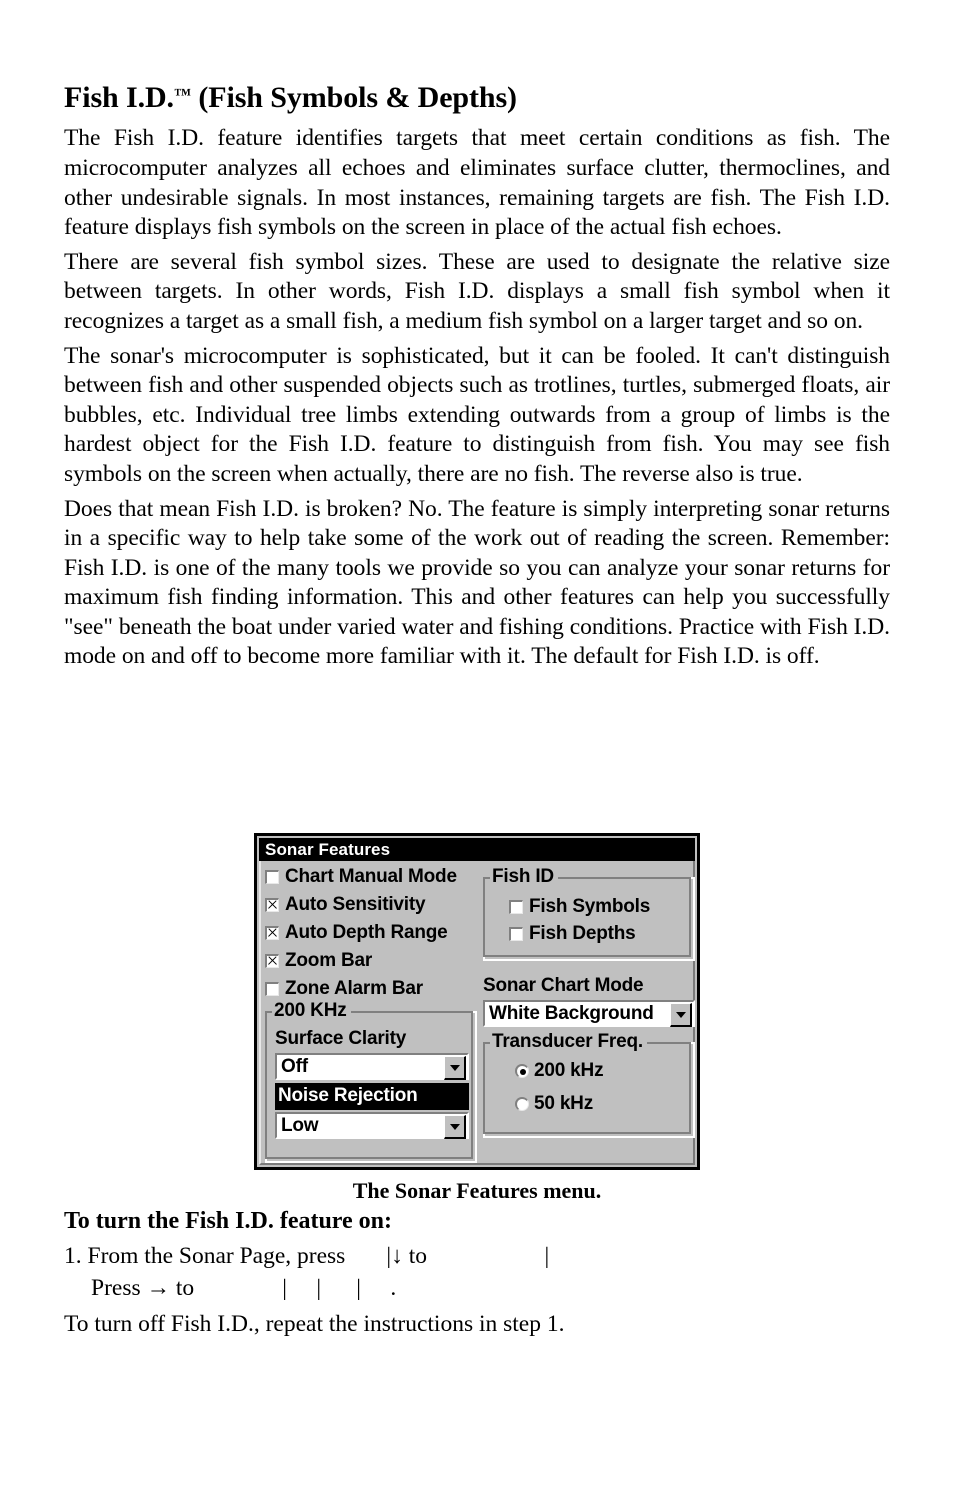 Image resolution: width=954 pixels, height=1487 pixels. I want to click on dialog-titlebar: Sonar Features, so click(477, 849).